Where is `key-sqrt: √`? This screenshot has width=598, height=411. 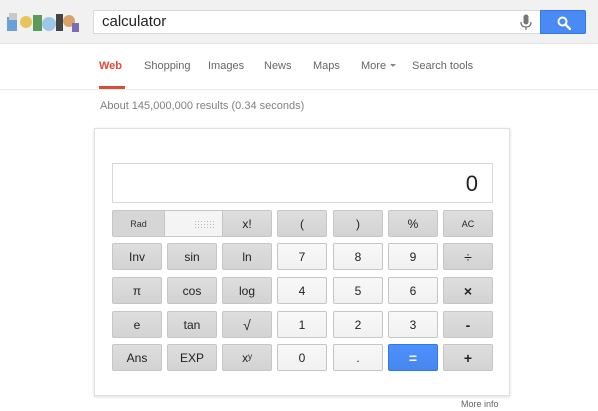 key-sqrt: √ is located at coordinates (247, 324).